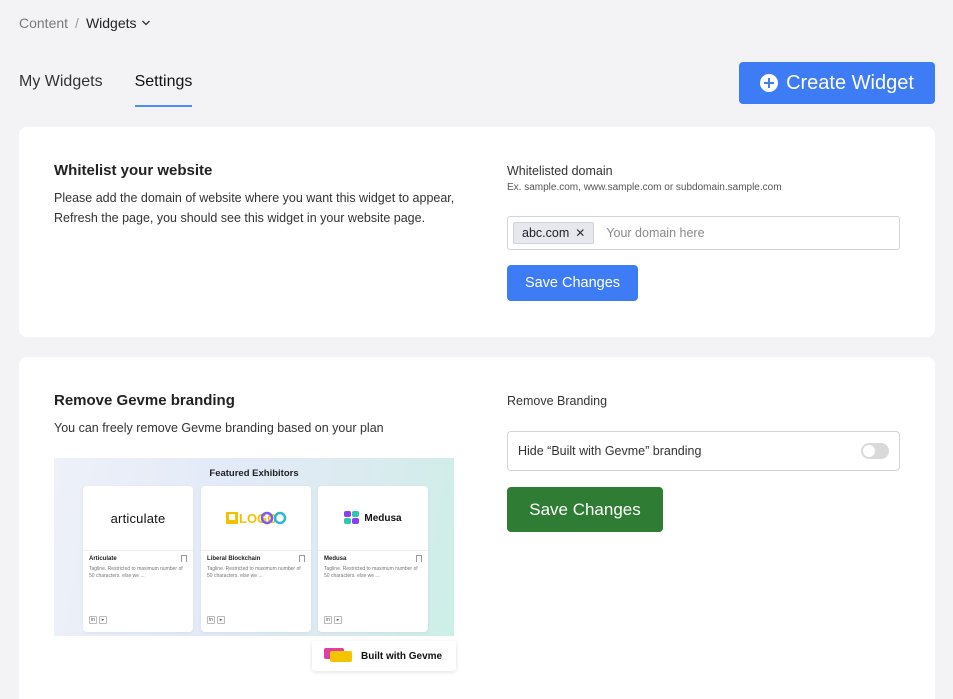 This screenshot has height=699, width=953. I want to click on close-icon: ✕, so click(580, 233).